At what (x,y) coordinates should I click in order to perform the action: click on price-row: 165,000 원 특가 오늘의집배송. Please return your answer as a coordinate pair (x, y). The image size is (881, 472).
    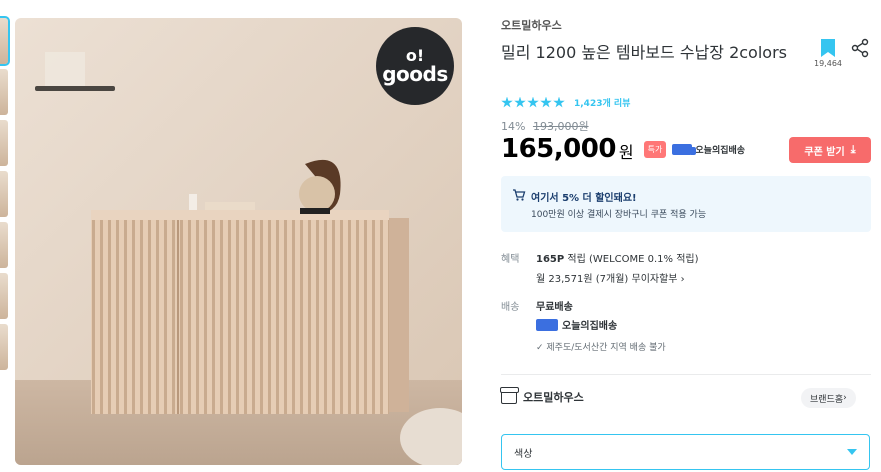
    Looking at the image, I should click on (623, 149).